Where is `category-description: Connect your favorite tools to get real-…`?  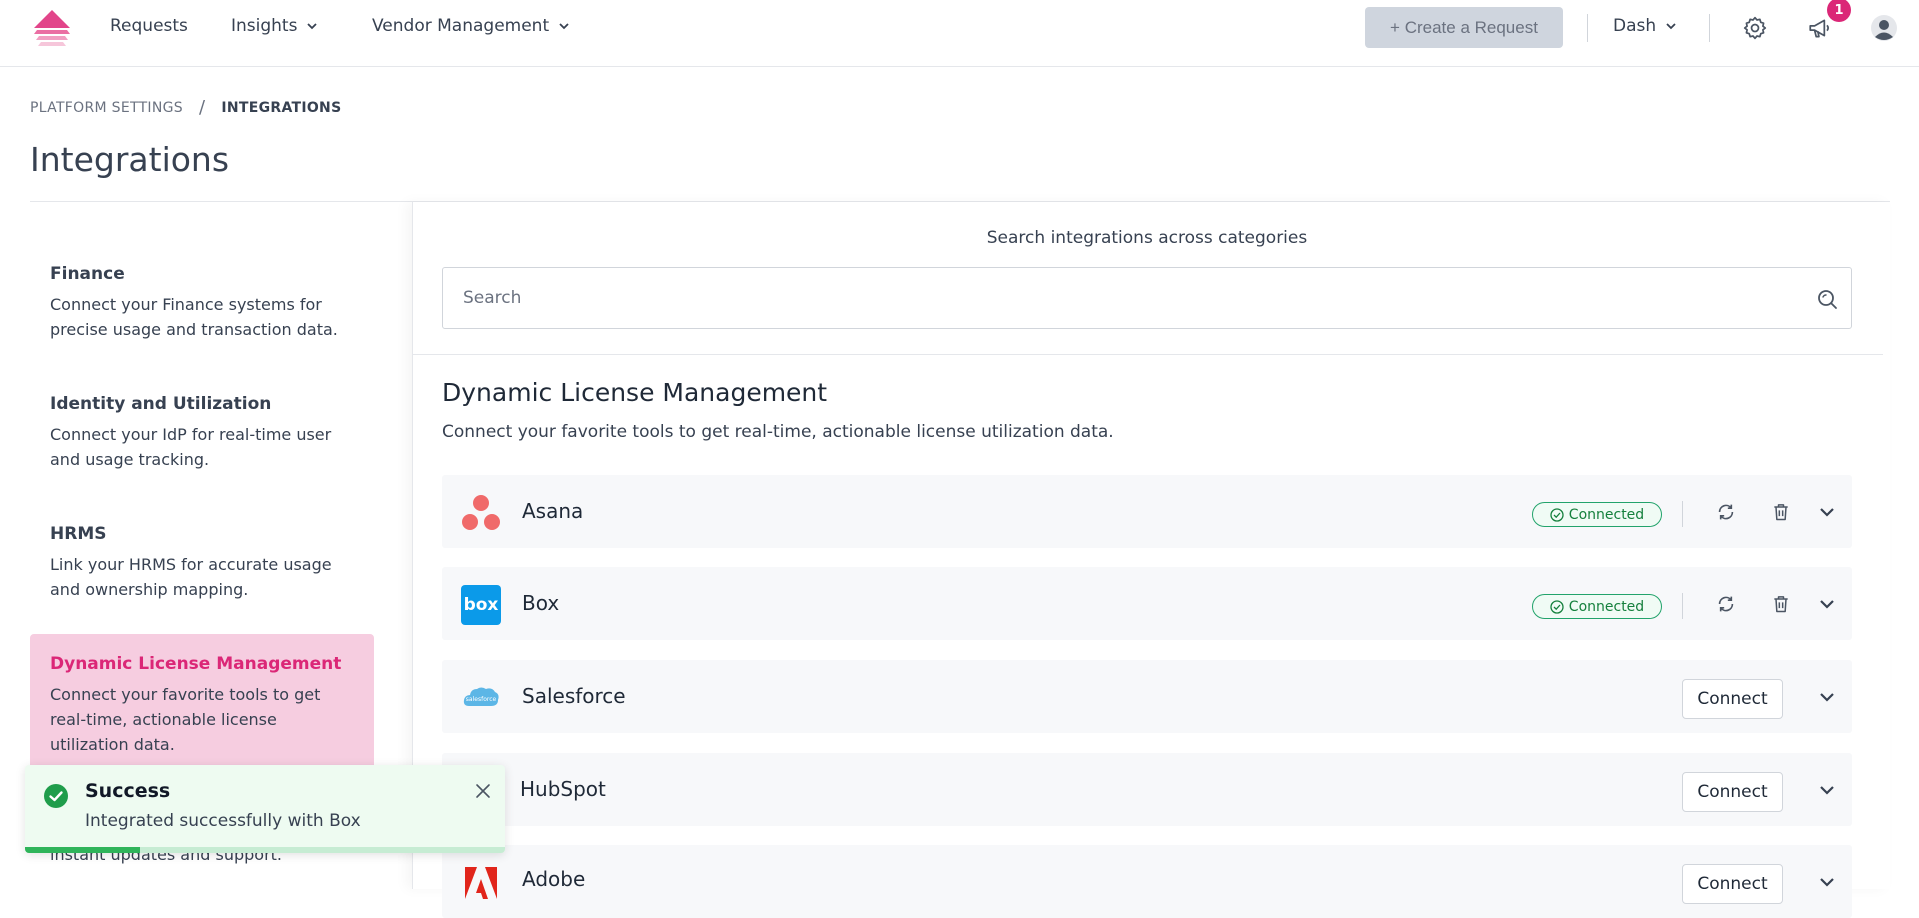 category-description: Connect your favorite tools to get real-… is located at coordinates (185, 719).